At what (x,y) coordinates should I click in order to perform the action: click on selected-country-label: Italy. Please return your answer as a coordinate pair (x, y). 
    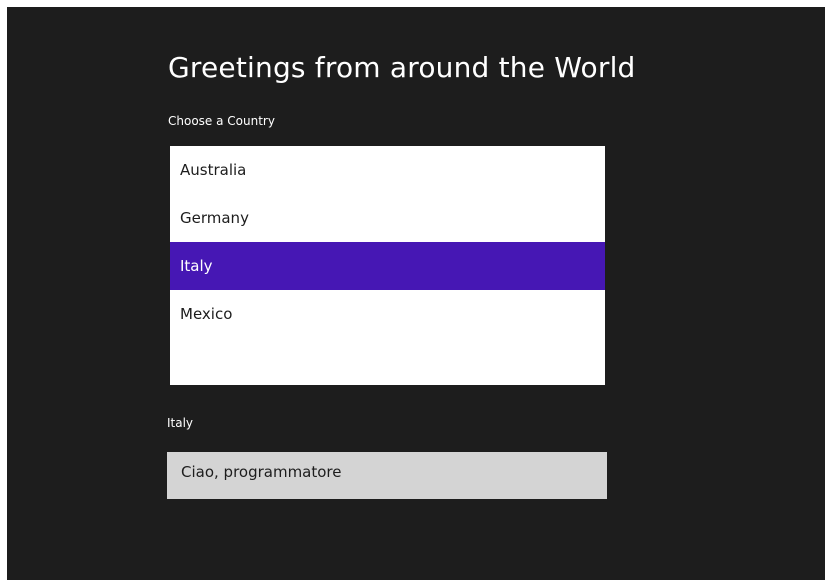
    Looking at the image, I should click on (180, 423).